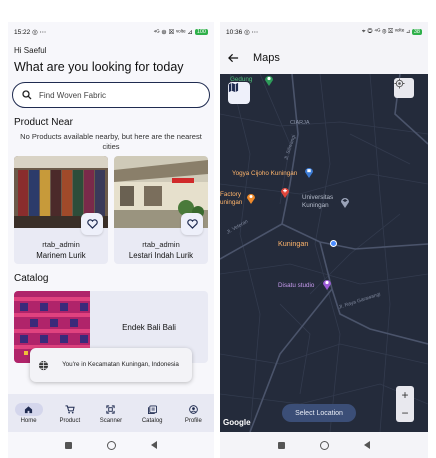 The height and width of the screenshot is (458, 436). Describe the element at coordinates (43, 122) in the screenshot. I see `product-near-heading: Product Near` at that location.